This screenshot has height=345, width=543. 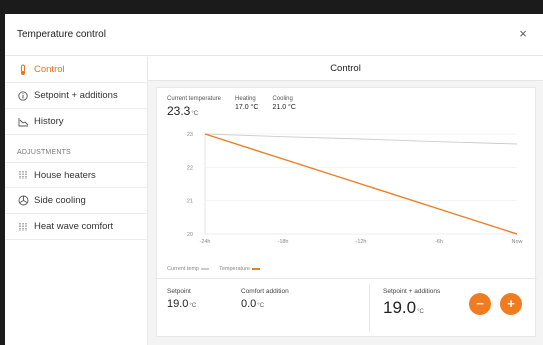 I want to click on current-temperature: Current temperature 23.3°C, so click(x=194, y=107).